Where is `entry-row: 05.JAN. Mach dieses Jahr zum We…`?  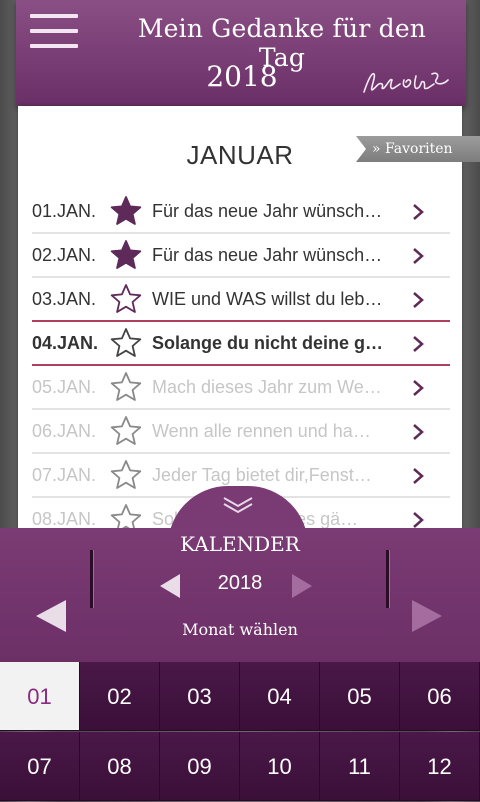
entry-row: 05.JAN. Mach dieses Jahr zum We… is located at coordinates (241, 388).